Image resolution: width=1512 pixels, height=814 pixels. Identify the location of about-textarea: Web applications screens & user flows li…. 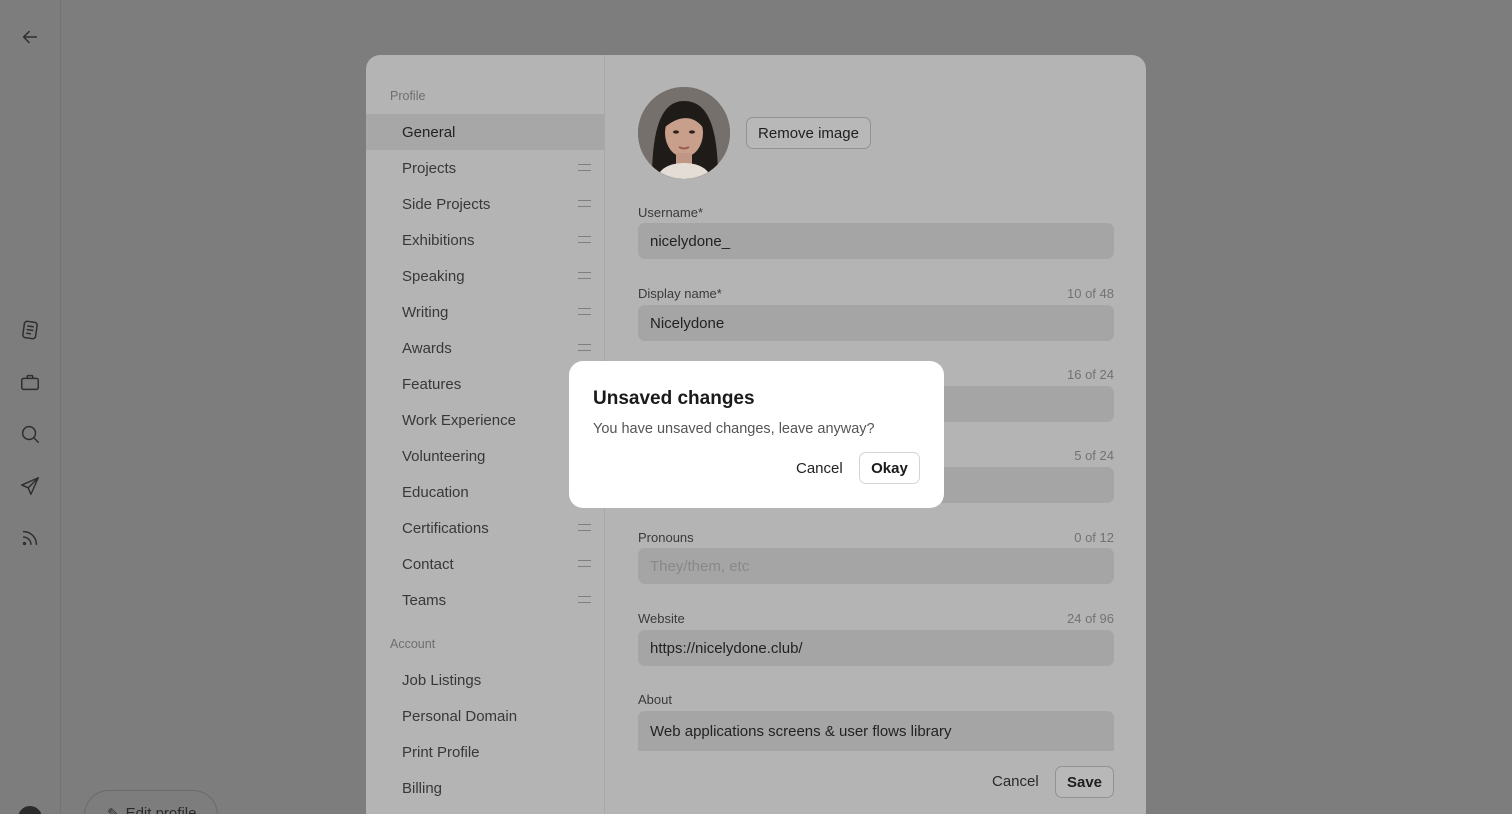
(876, 731).